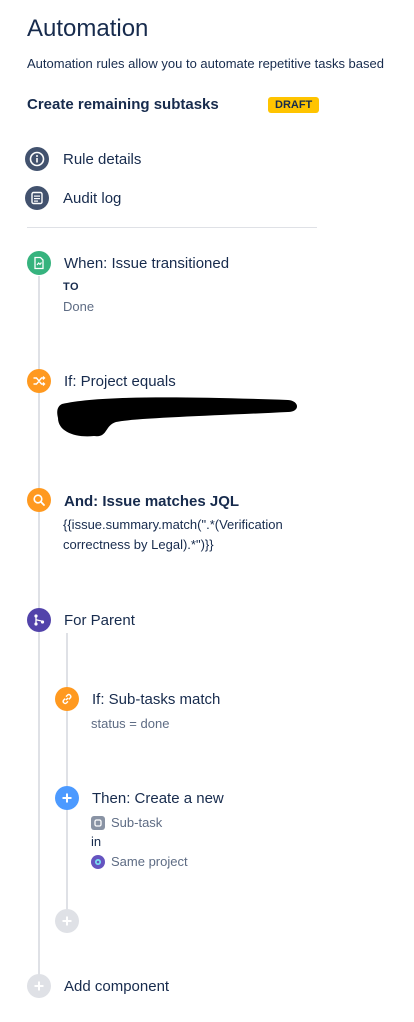 This screenshot has width=414, height=1022. Describe the element at coordinates (39, 381) in the screenshot. I see `shuffle-icon` at that location.